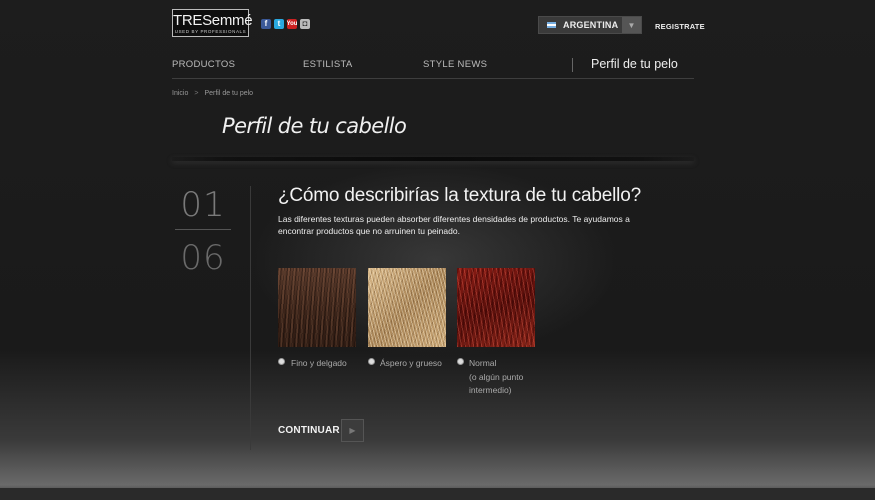 The image size is (875, 500). Describe the element at coordinates (229, 93) in the screenshot. I see `breadcrumb-current: Perfil de tu pelo` at that location.